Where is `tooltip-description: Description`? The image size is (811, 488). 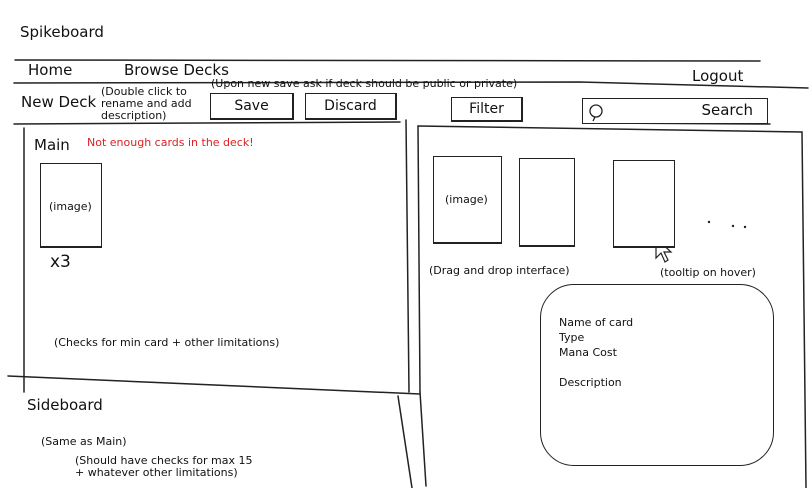 tooltip-description: Description is located at coordinates (590, 382).